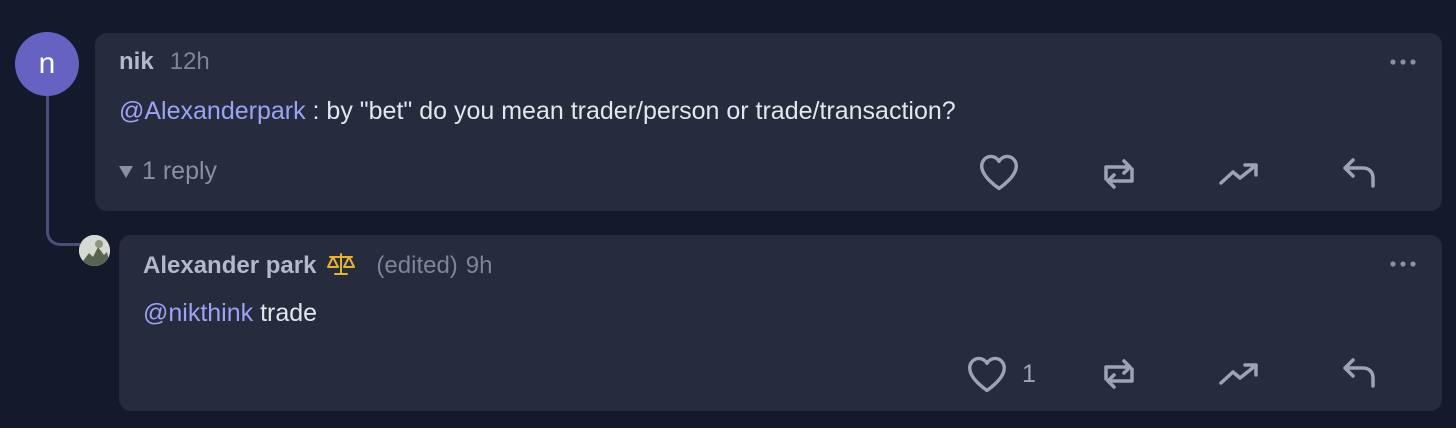  I want to click on mention-link: @nikthink, so click(198, 313).